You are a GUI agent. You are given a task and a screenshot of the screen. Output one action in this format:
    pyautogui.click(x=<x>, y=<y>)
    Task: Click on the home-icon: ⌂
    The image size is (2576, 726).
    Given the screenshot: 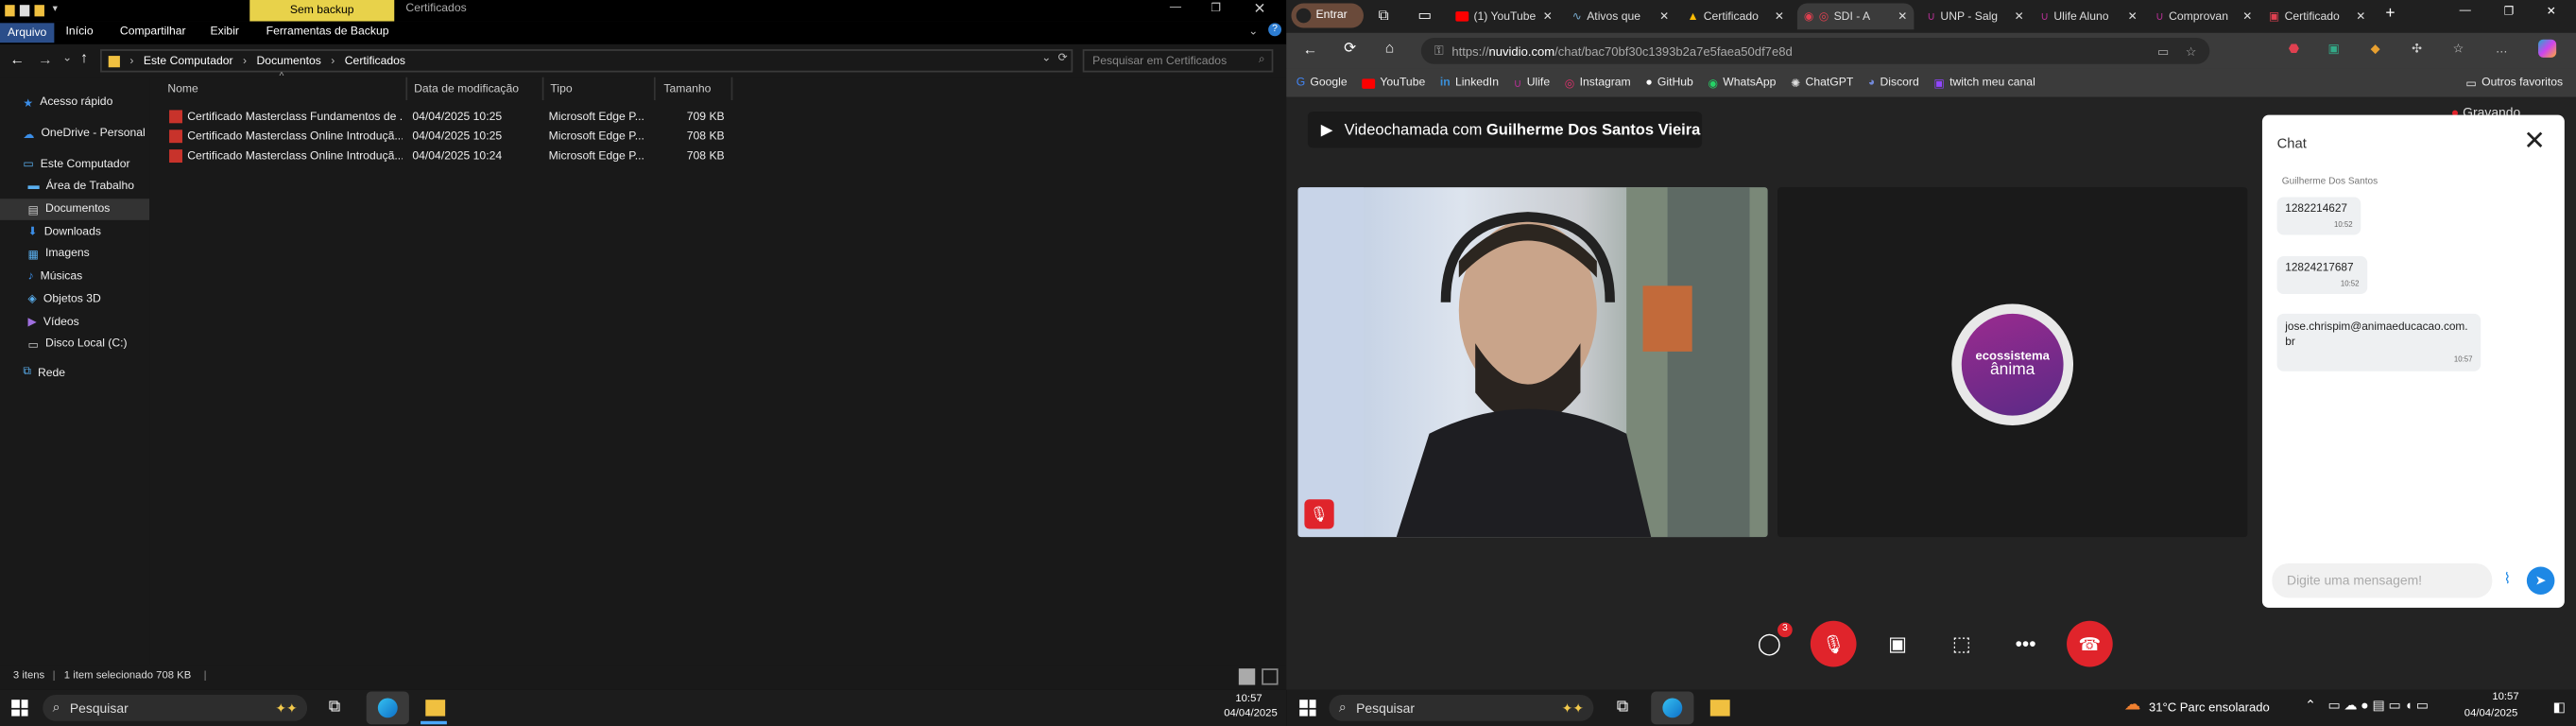 What is the action you would take?
    pyautogui.click(x=1389, y=48)
    